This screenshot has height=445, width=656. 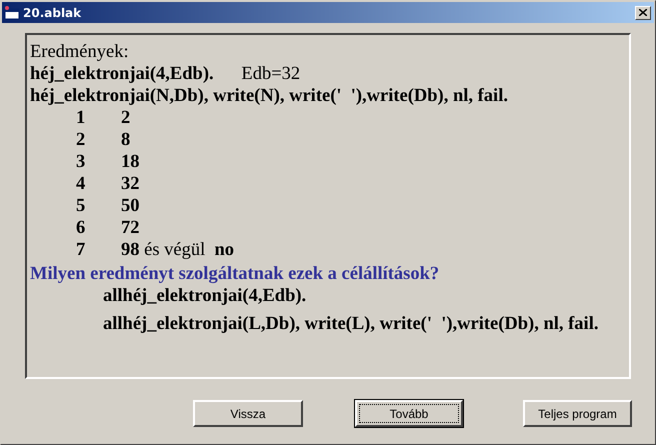 I want to click on result-value: 18, so click(x=130, y=162).